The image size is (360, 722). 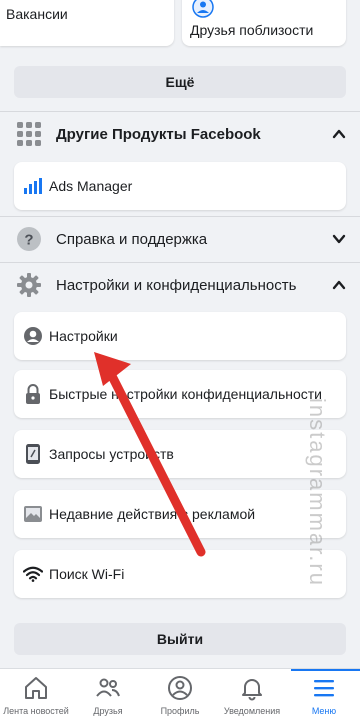 What do you see at coordinates (108, 711) in the screenshot?
I see `tab-label: Друзья` at bounding box center [108, 711].